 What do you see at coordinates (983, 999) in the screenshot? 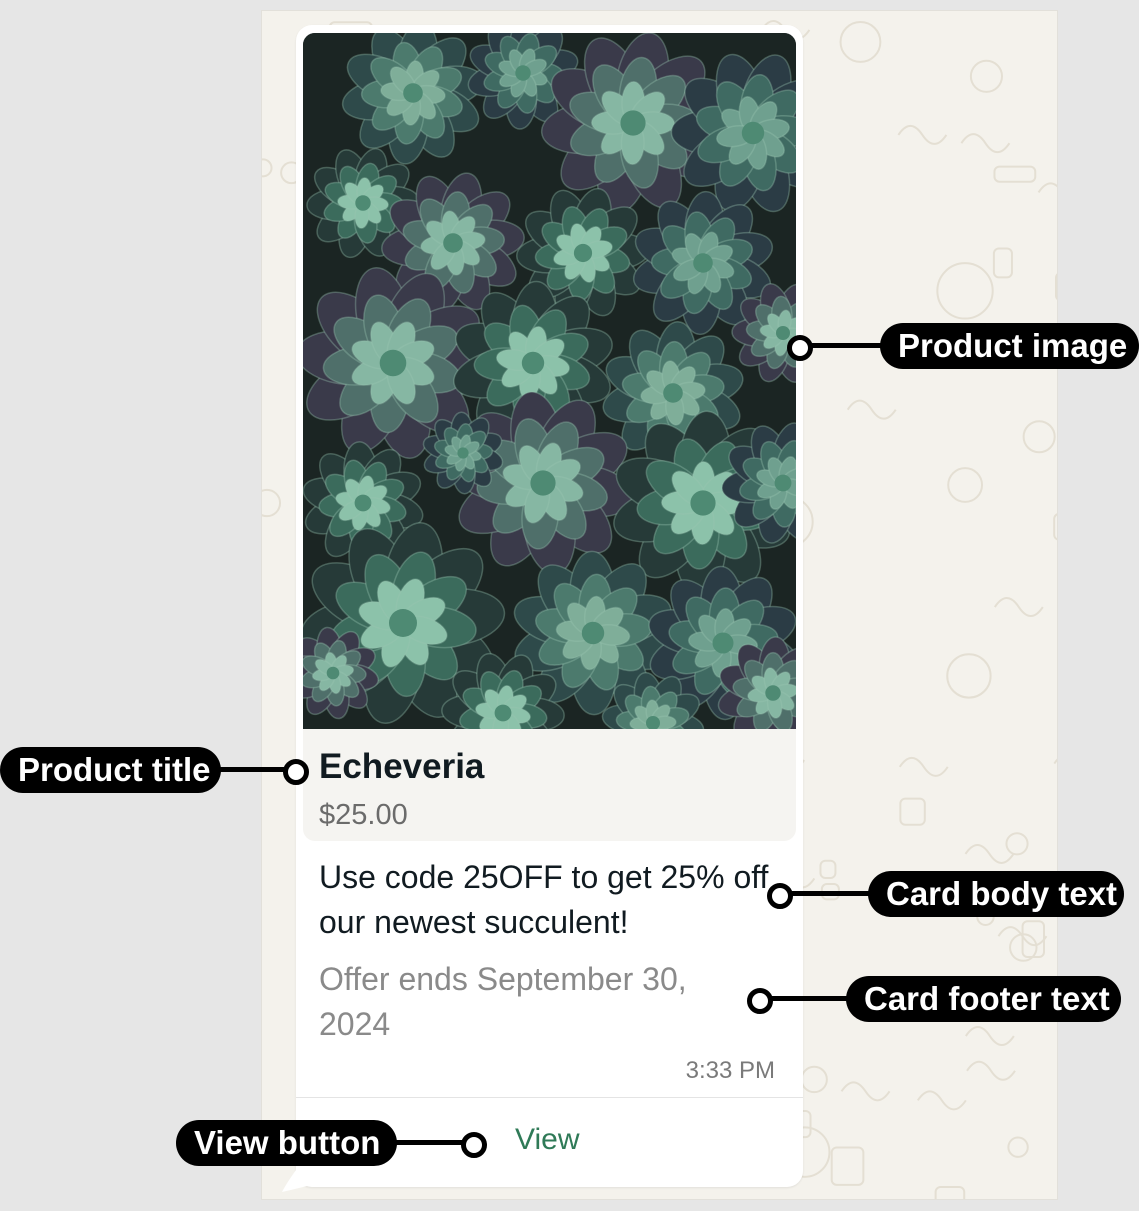
I see `card-footer-callout: Card footer text` at bounding box center [983, 999].